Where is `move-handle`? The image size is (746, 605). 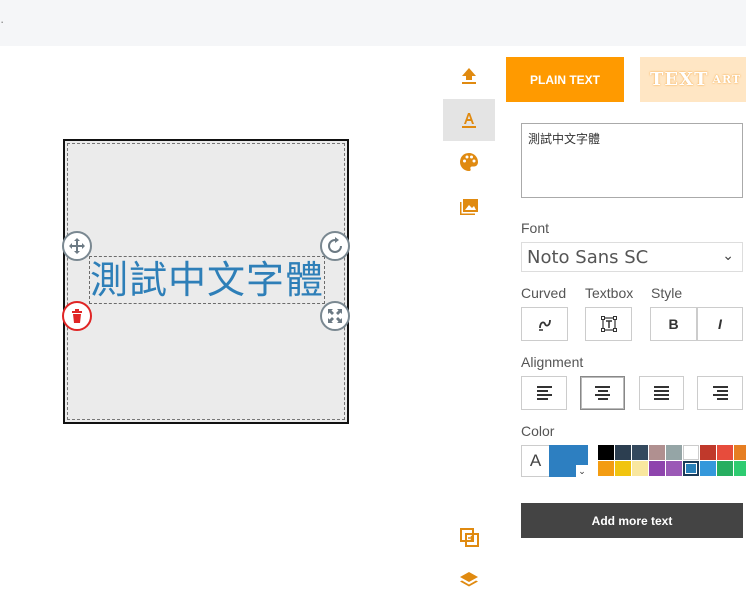 move-handle is located at coordinates (77, 246).